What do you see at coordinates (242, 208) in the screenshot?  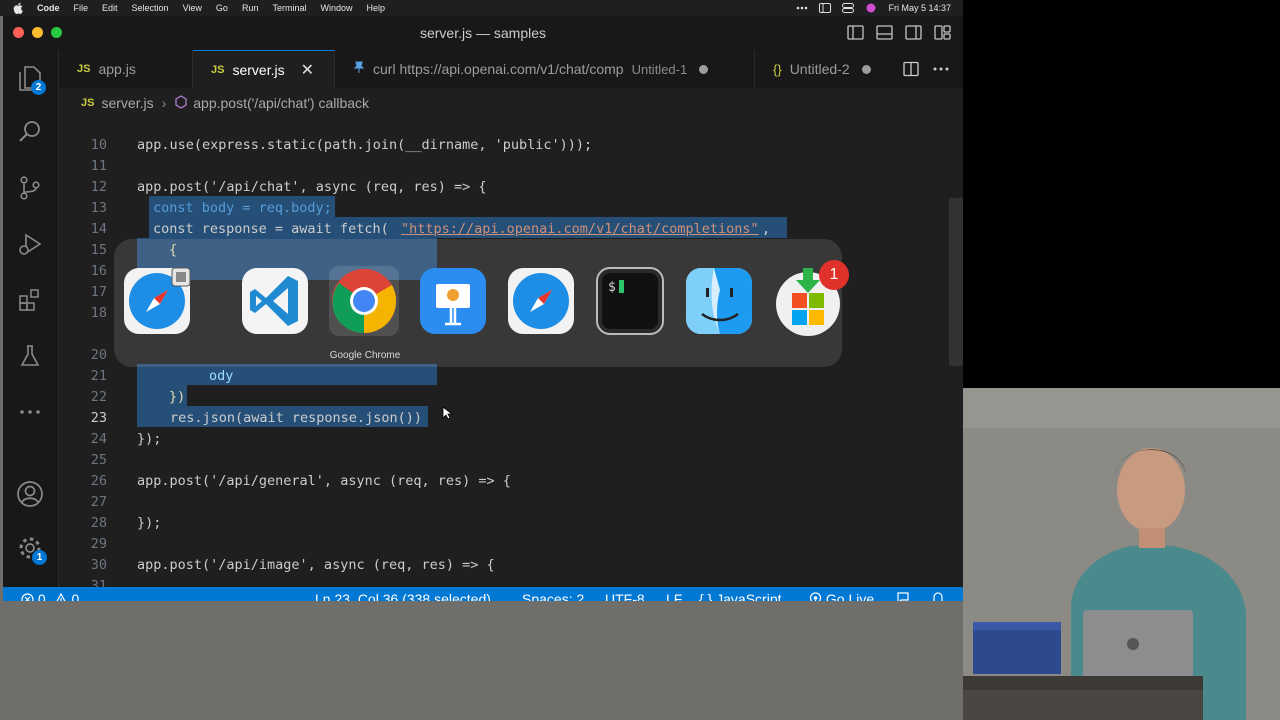 I see `code-text: const body = req.body;` at bounding box center [242, 208].